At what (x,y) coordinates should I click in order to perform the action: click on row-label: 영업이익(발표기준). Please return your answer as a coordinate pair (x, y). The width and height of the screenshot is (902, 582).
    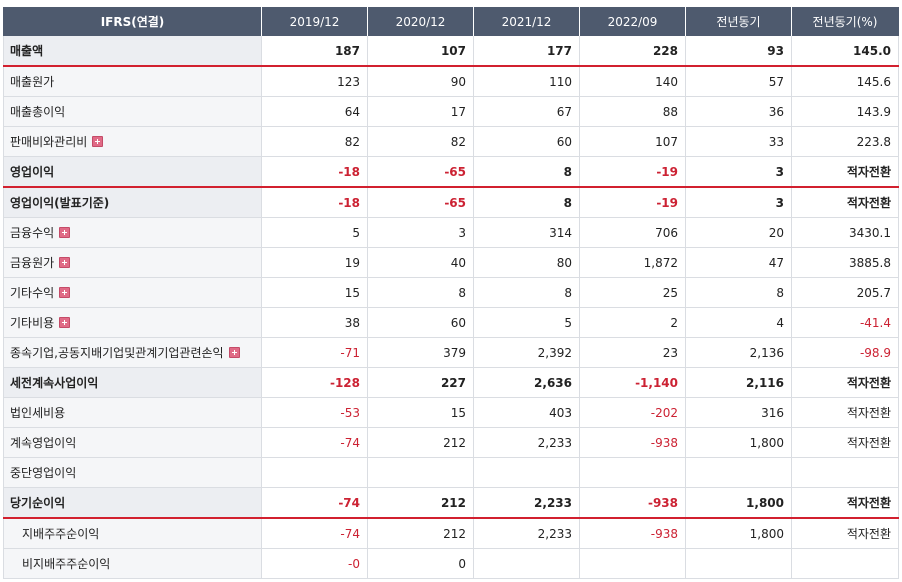
    Looking at the image, I should click on (60, 203).